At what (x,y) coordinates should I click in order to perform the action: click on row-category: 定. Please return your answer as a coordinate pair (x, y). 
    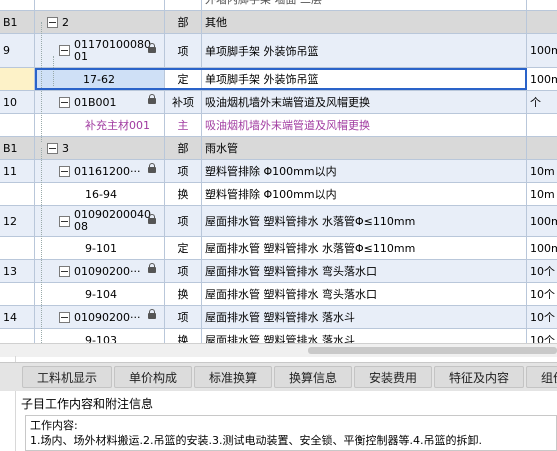
    Looking at the image, I should click on (183, 248).